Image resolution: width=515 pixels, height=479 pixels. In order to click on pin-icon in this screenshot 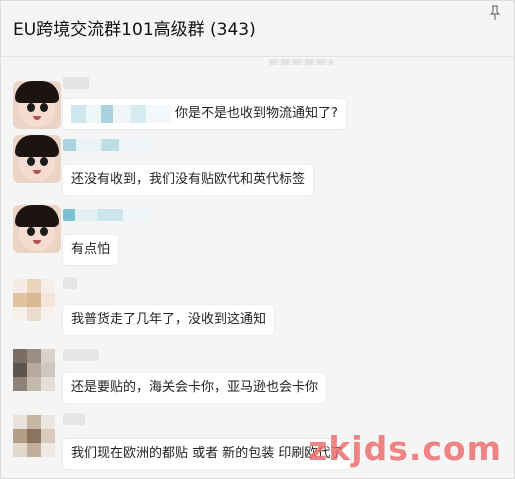, I will do `click(495, 13)`.